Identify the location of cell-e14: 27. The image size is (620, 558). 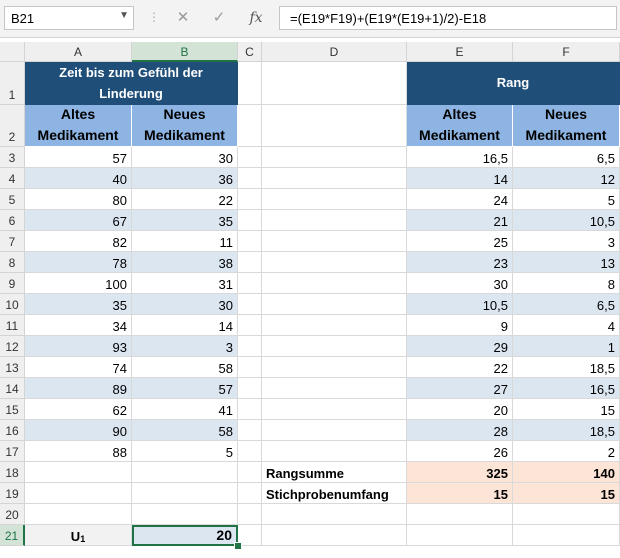
(460, 388).